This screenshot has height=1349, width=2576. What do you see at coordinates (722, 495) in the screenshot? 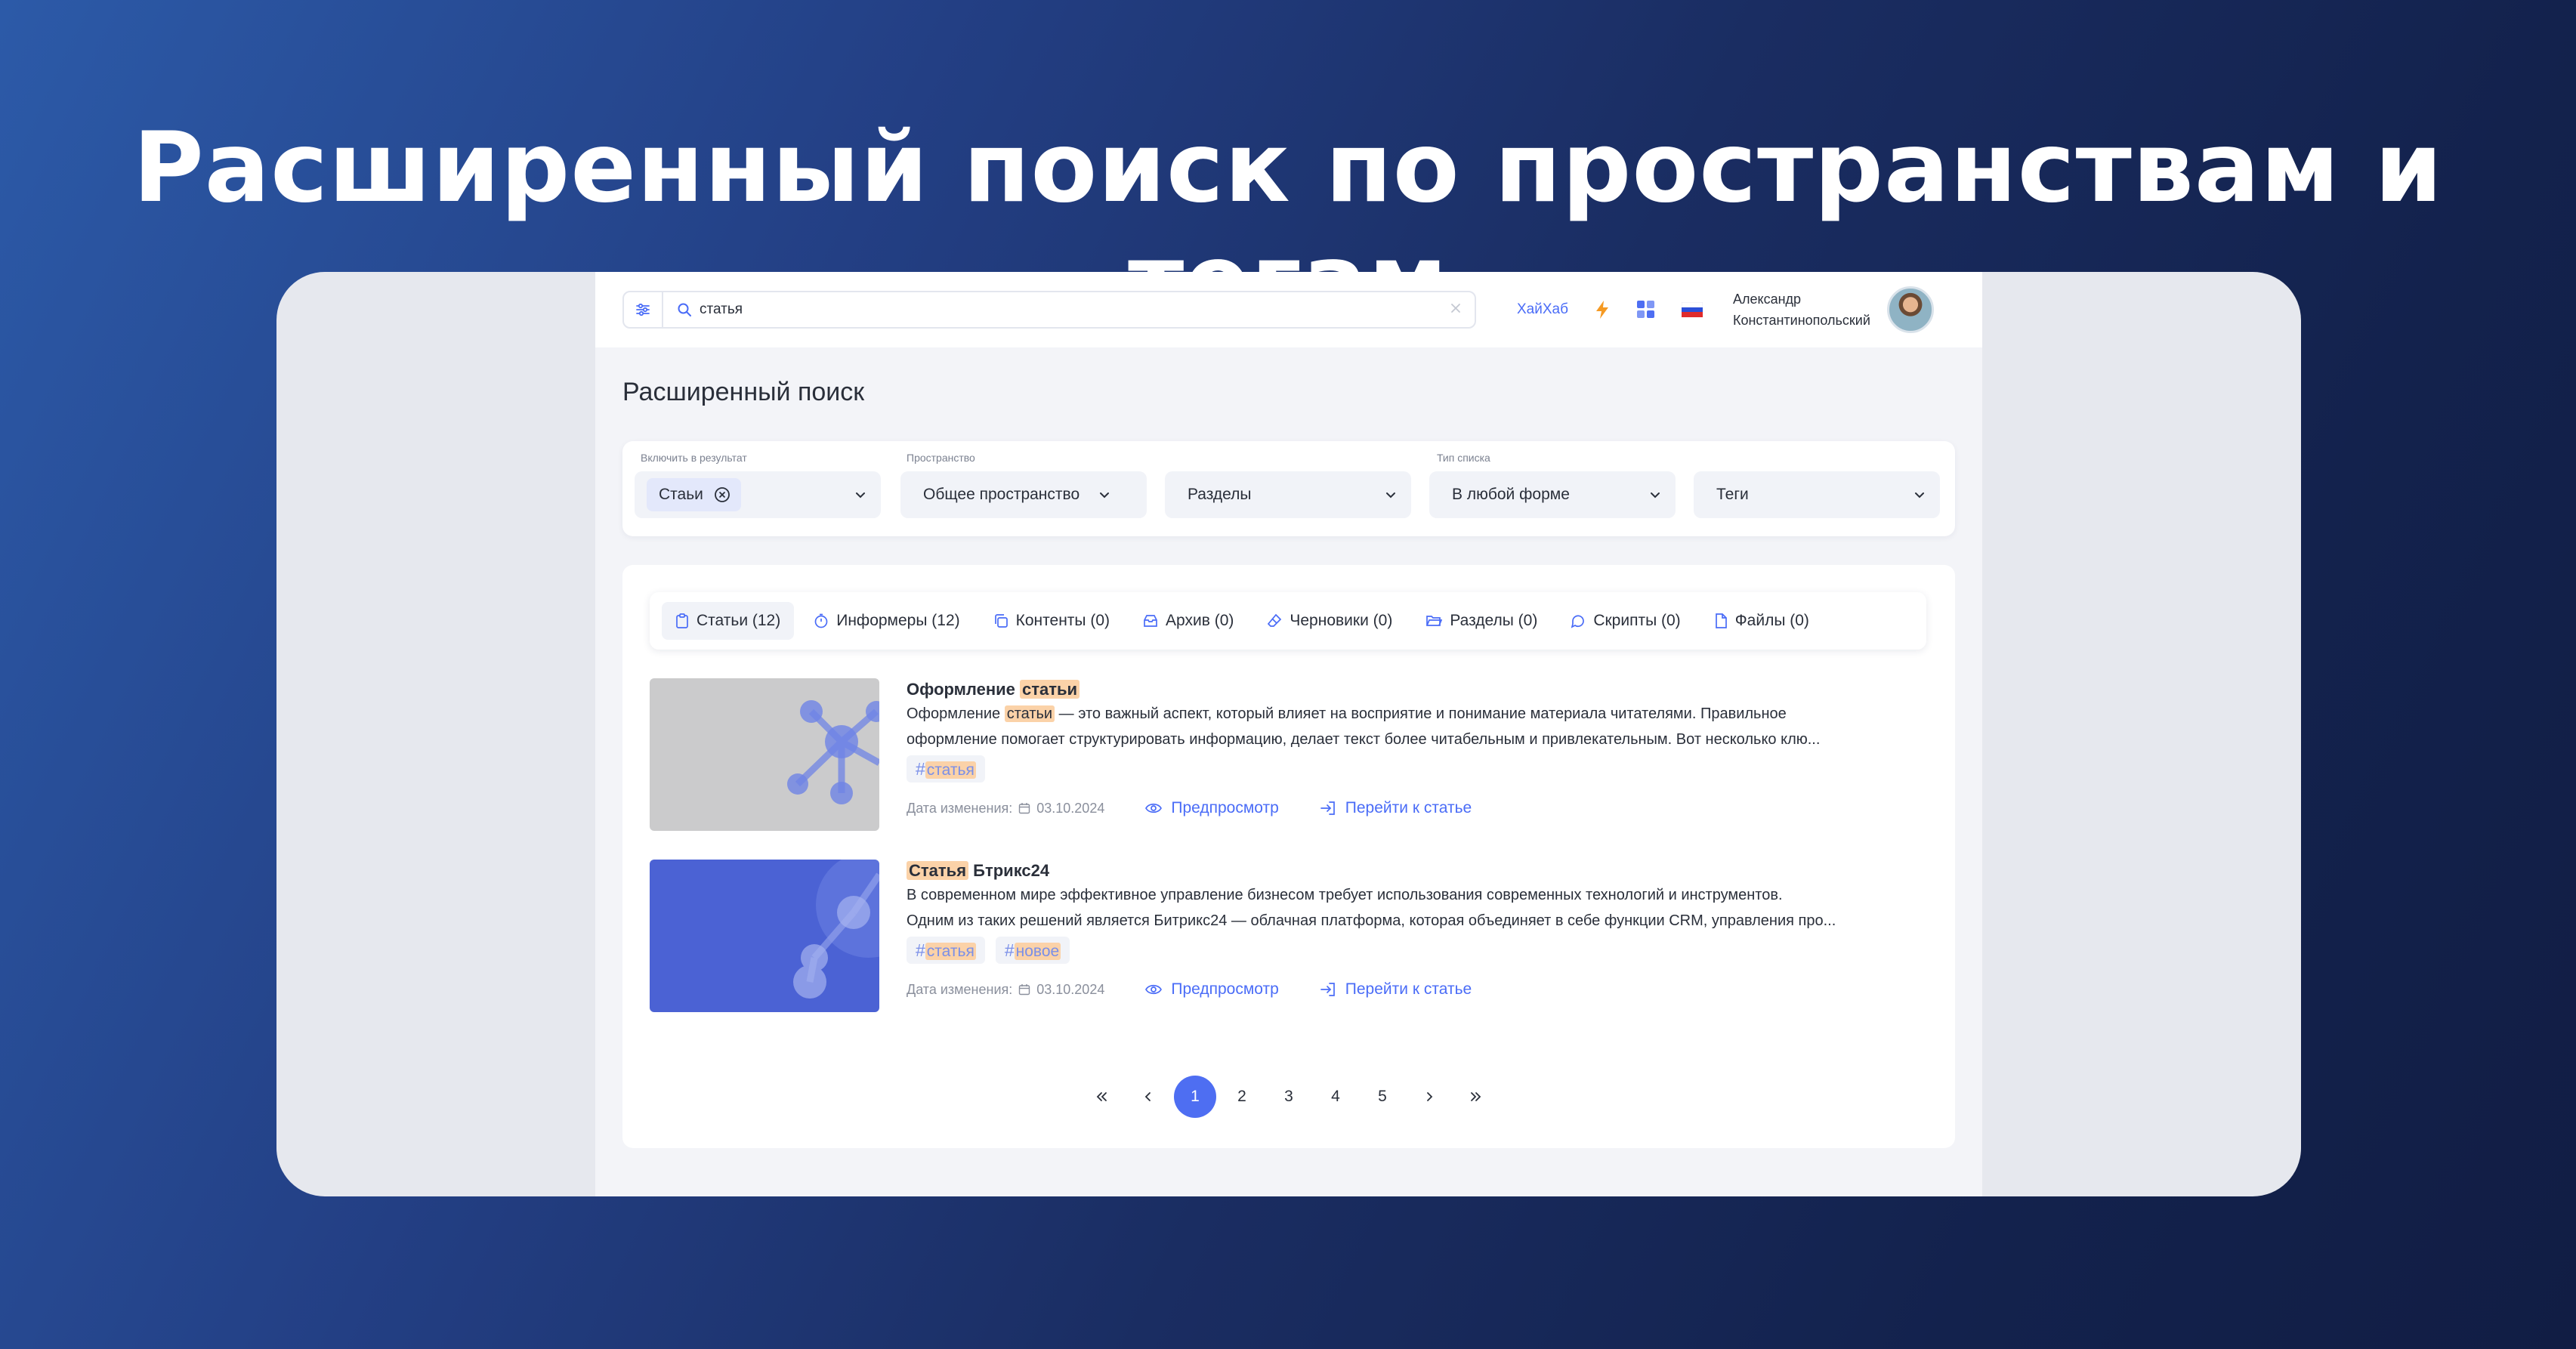
I see `remove-chip-icon` at bounding box center [722, 495].